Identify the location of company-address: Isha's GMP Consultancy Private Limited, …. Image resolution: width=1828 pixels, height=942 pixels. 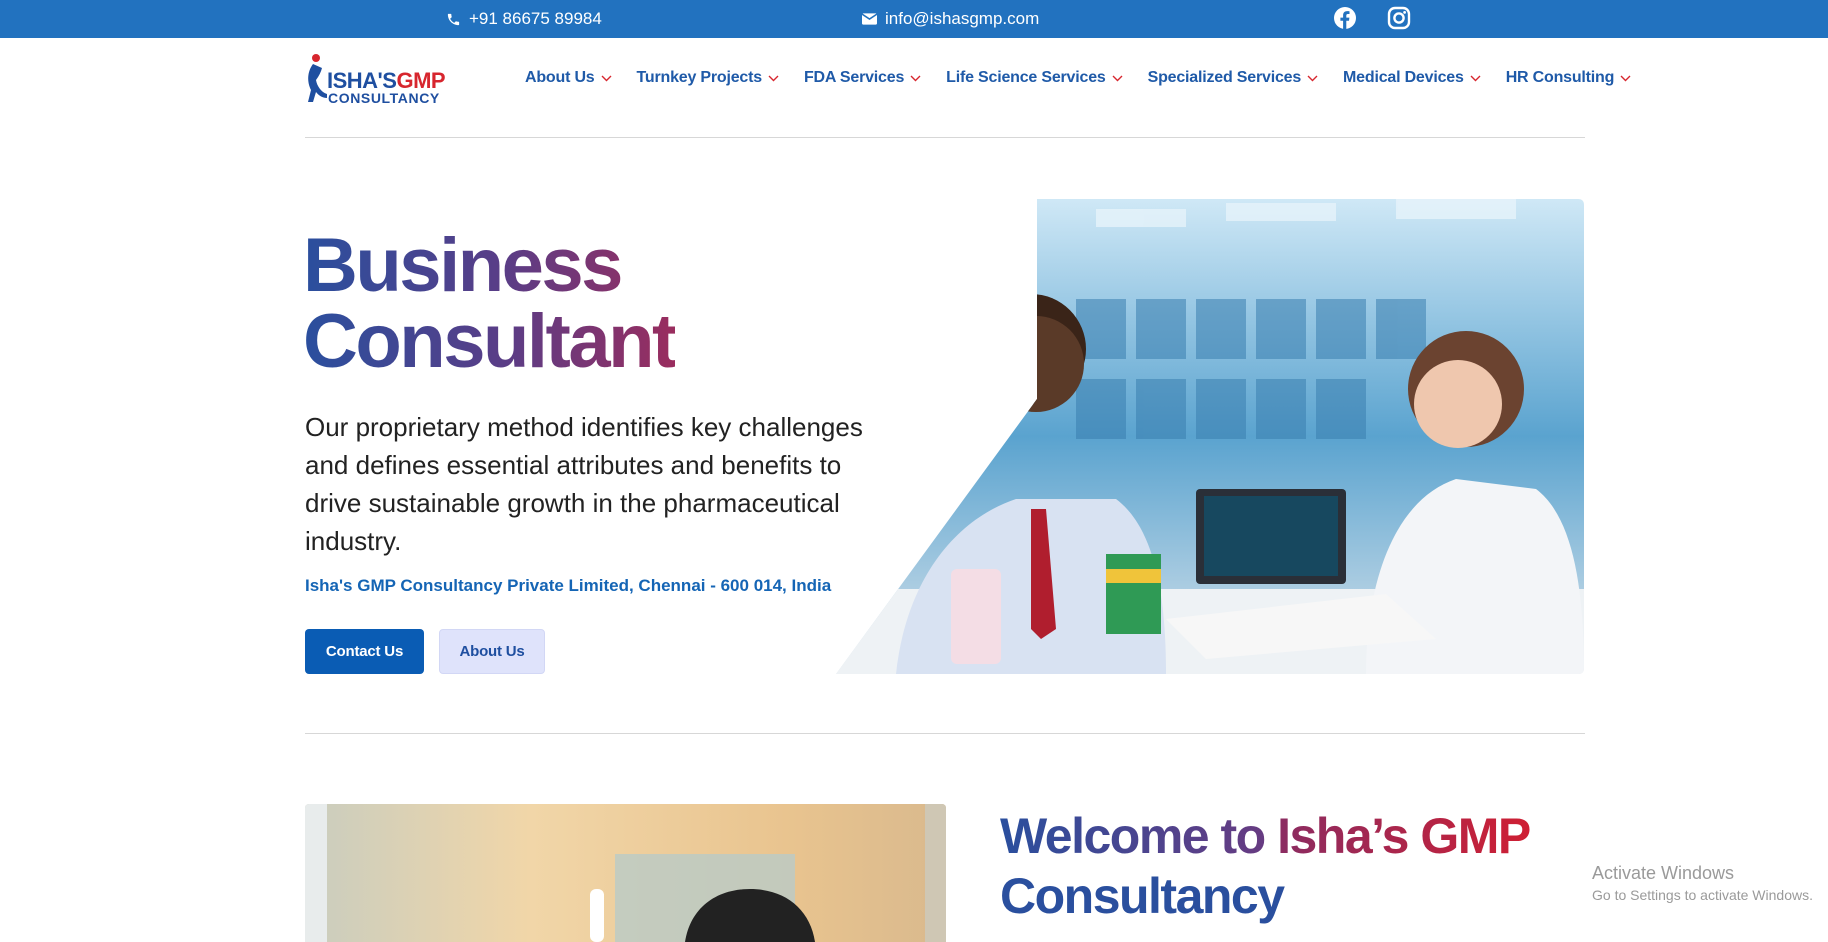
(568, 585).